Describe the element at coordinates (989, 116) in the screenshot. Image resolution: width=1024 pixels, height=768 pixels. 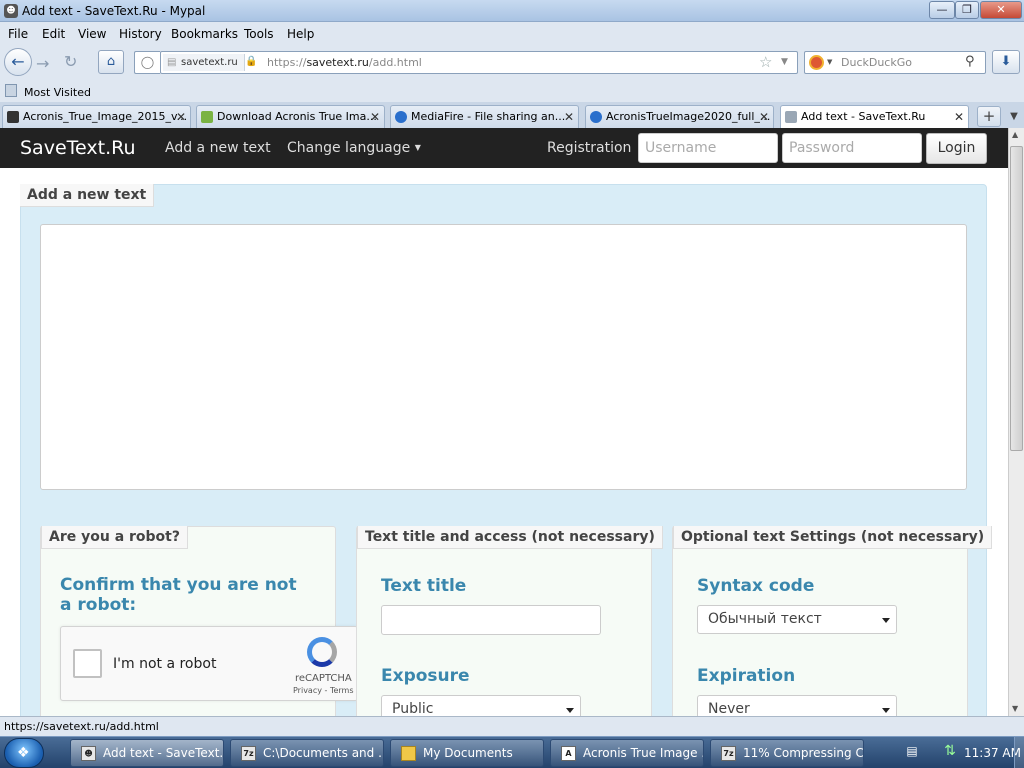
I see `new-tab-plus-icon: +` at that location.